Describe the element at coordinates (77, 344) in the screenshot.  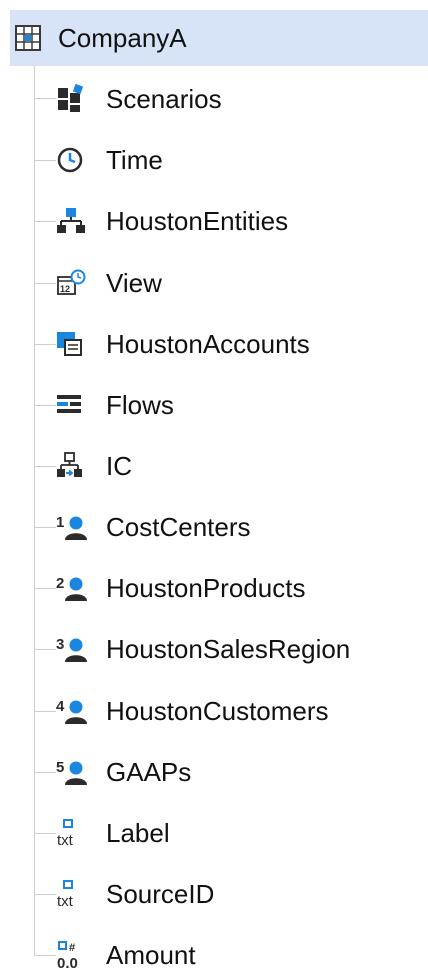
I see `accounts-icon` at that location.